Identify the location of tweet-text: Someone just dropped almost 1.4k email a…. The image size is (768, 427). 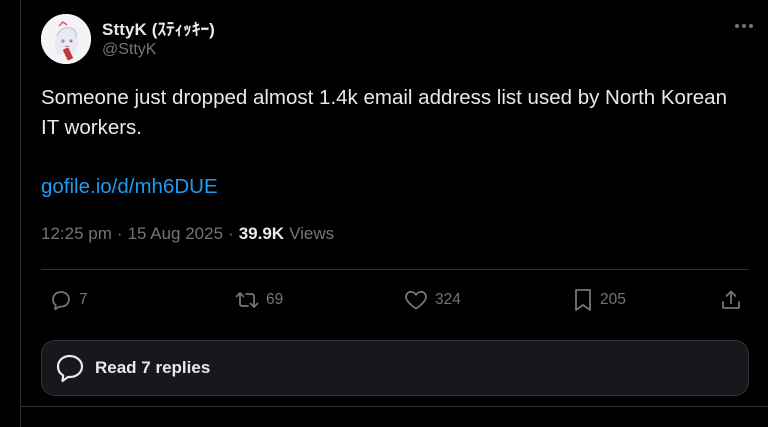
(384, 112).